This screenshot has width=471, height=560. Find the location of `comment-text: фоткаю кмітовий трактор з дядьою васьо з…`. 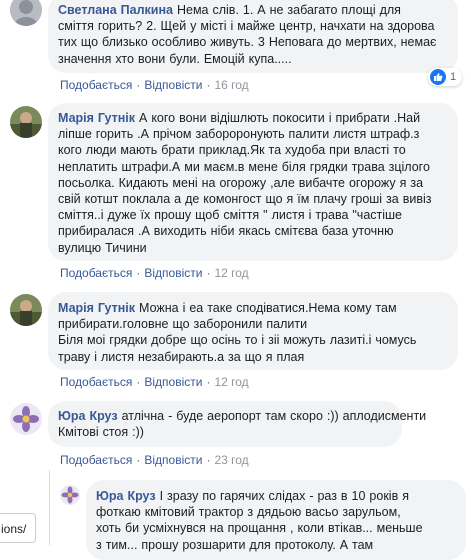

comment-text: фоткаю кмітовий трактор з дядьою васьо з… is located at coordinates (248, 512).